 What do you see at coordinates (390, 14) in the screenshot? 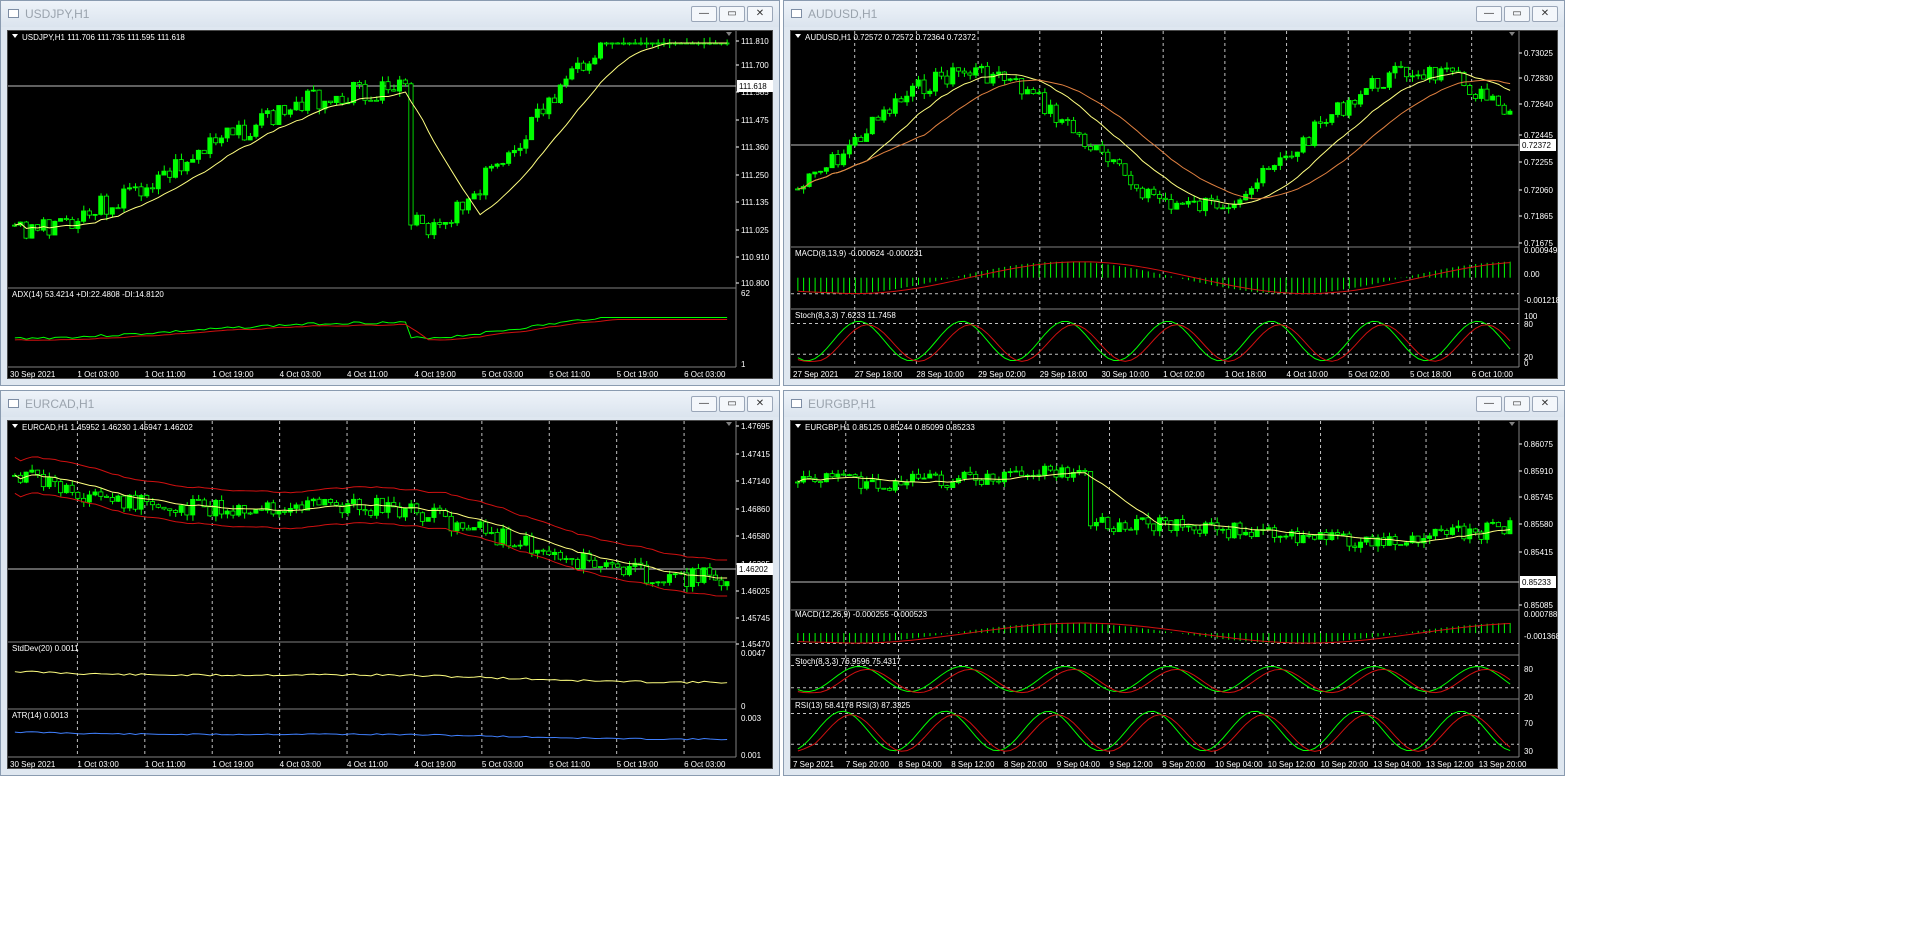
I see `window-titlebar: USDJPY,H1 — ▭ ✕` at bounding box center [390, 14].